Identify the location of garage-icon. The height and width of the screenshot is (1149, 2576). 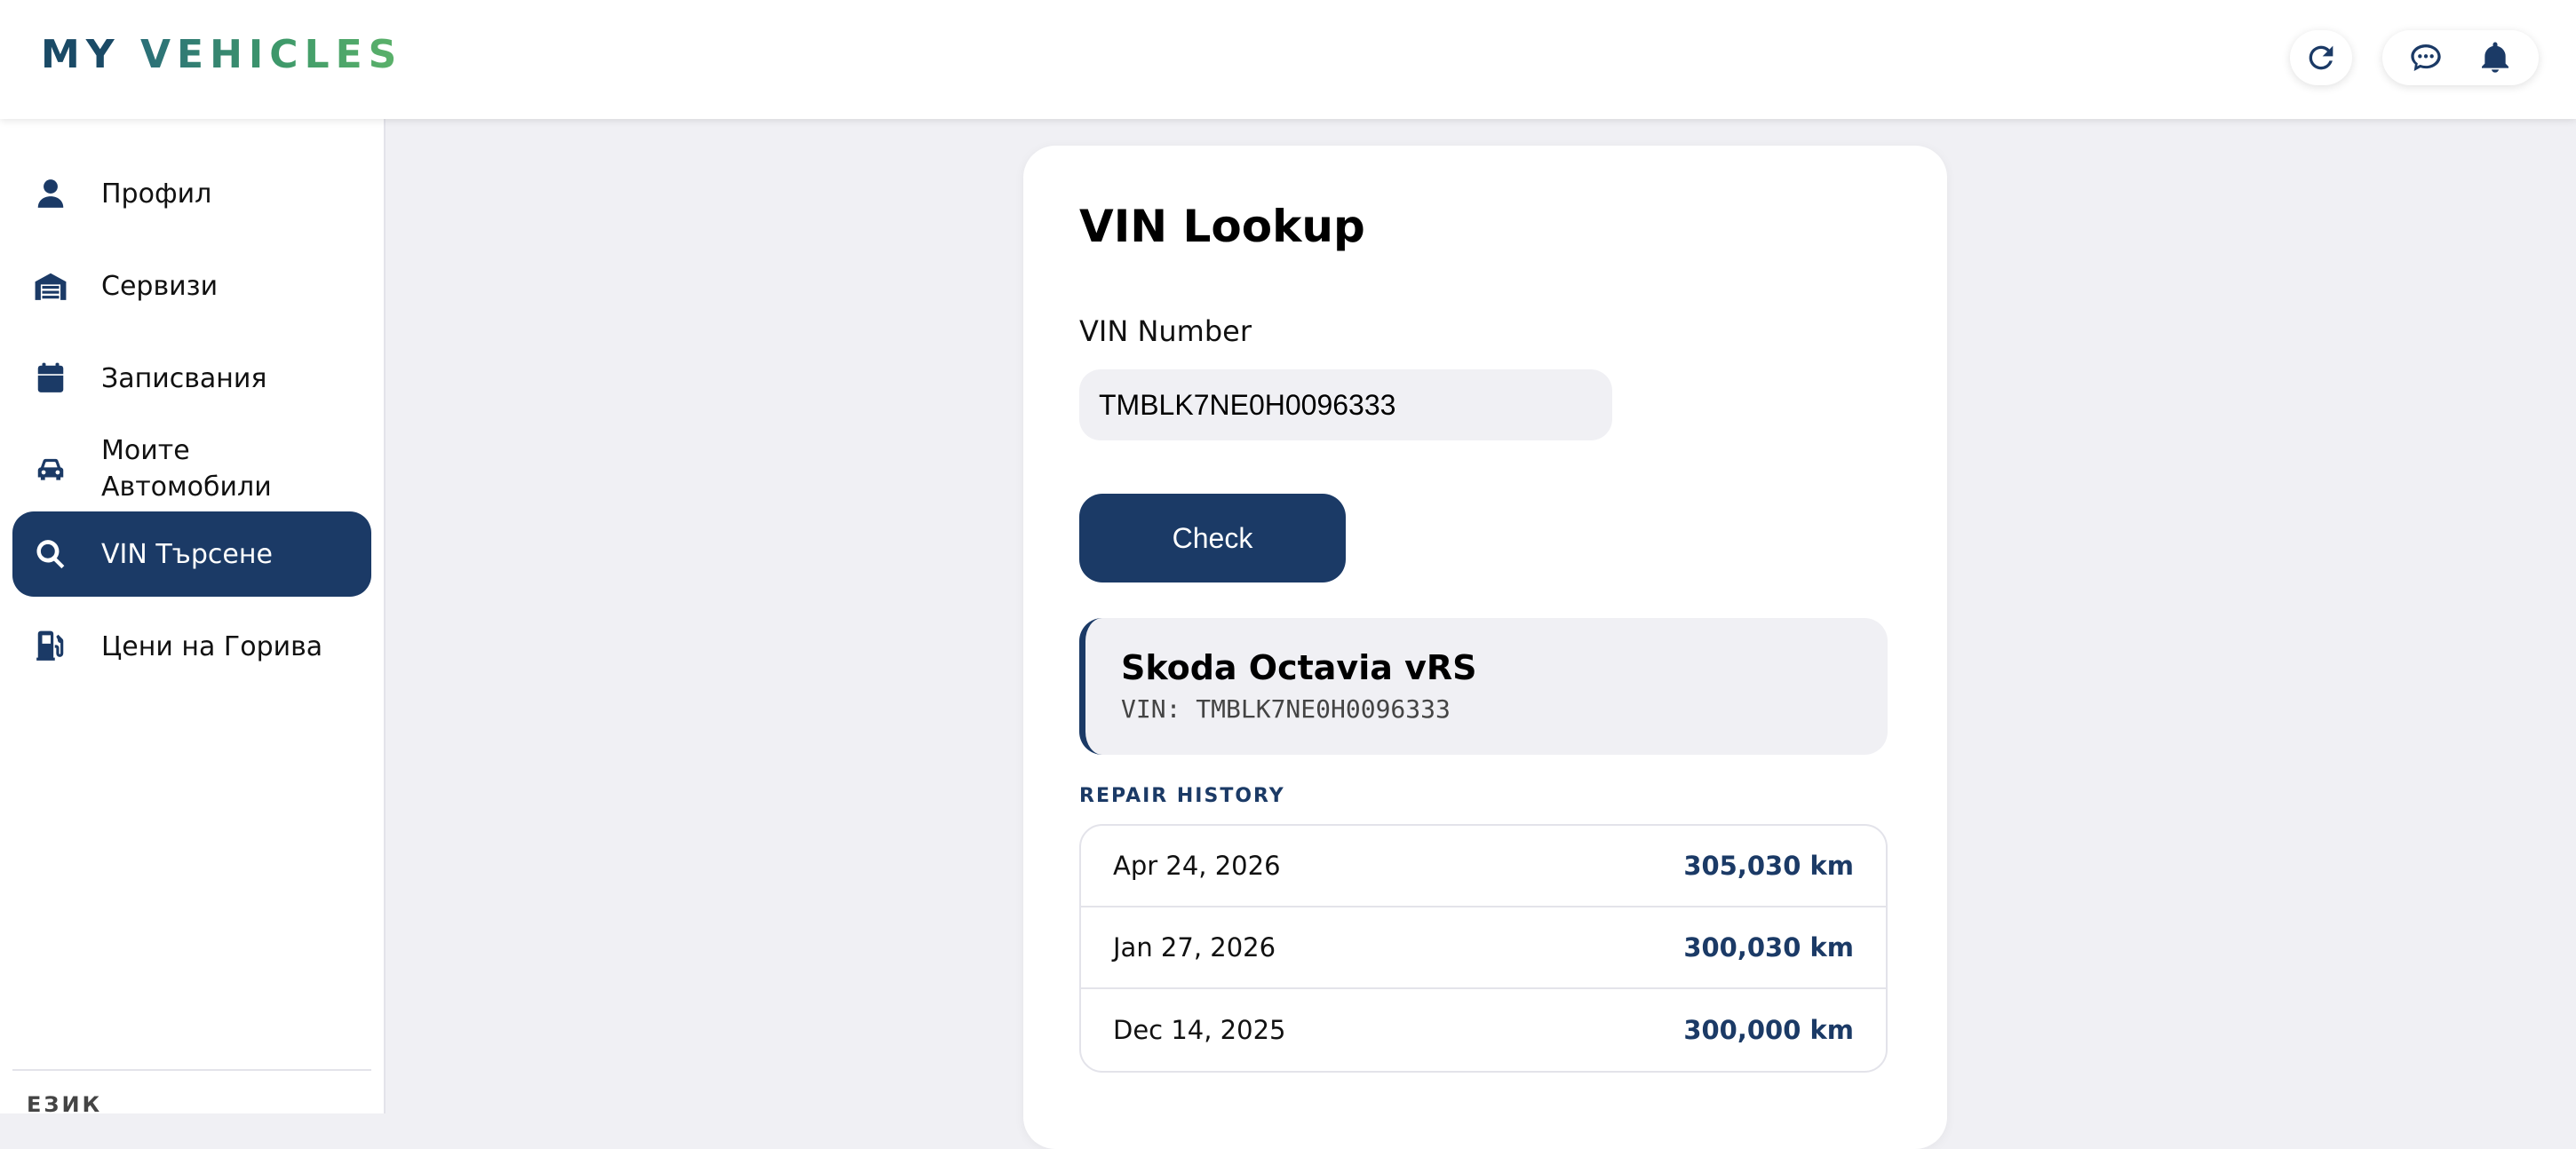
(60, 286).